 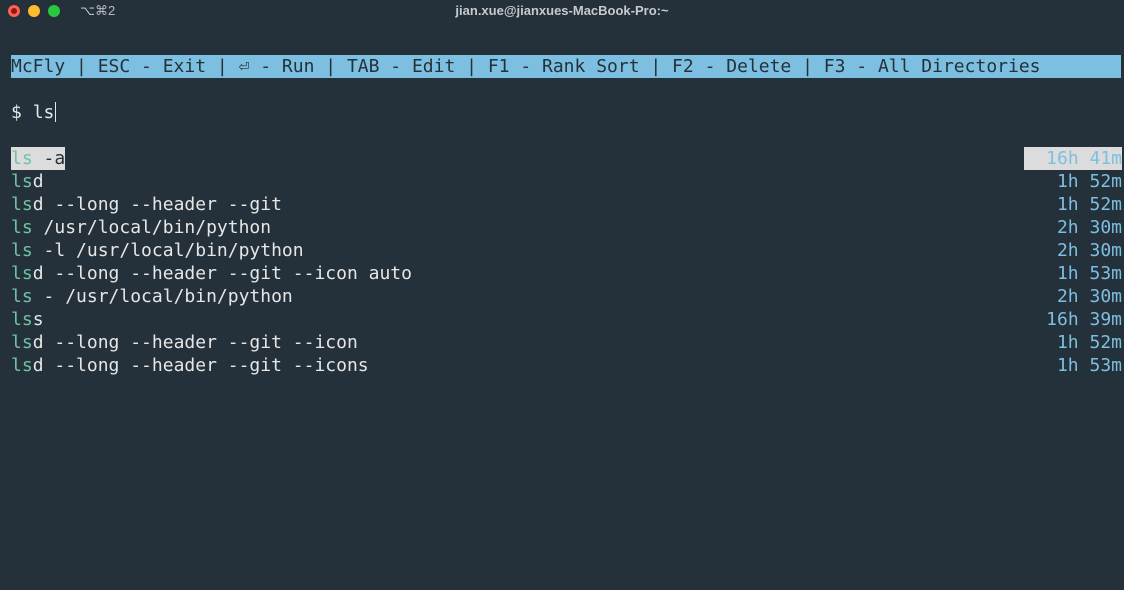 I want to click on search-query: ls, so click(x=44, y=112).